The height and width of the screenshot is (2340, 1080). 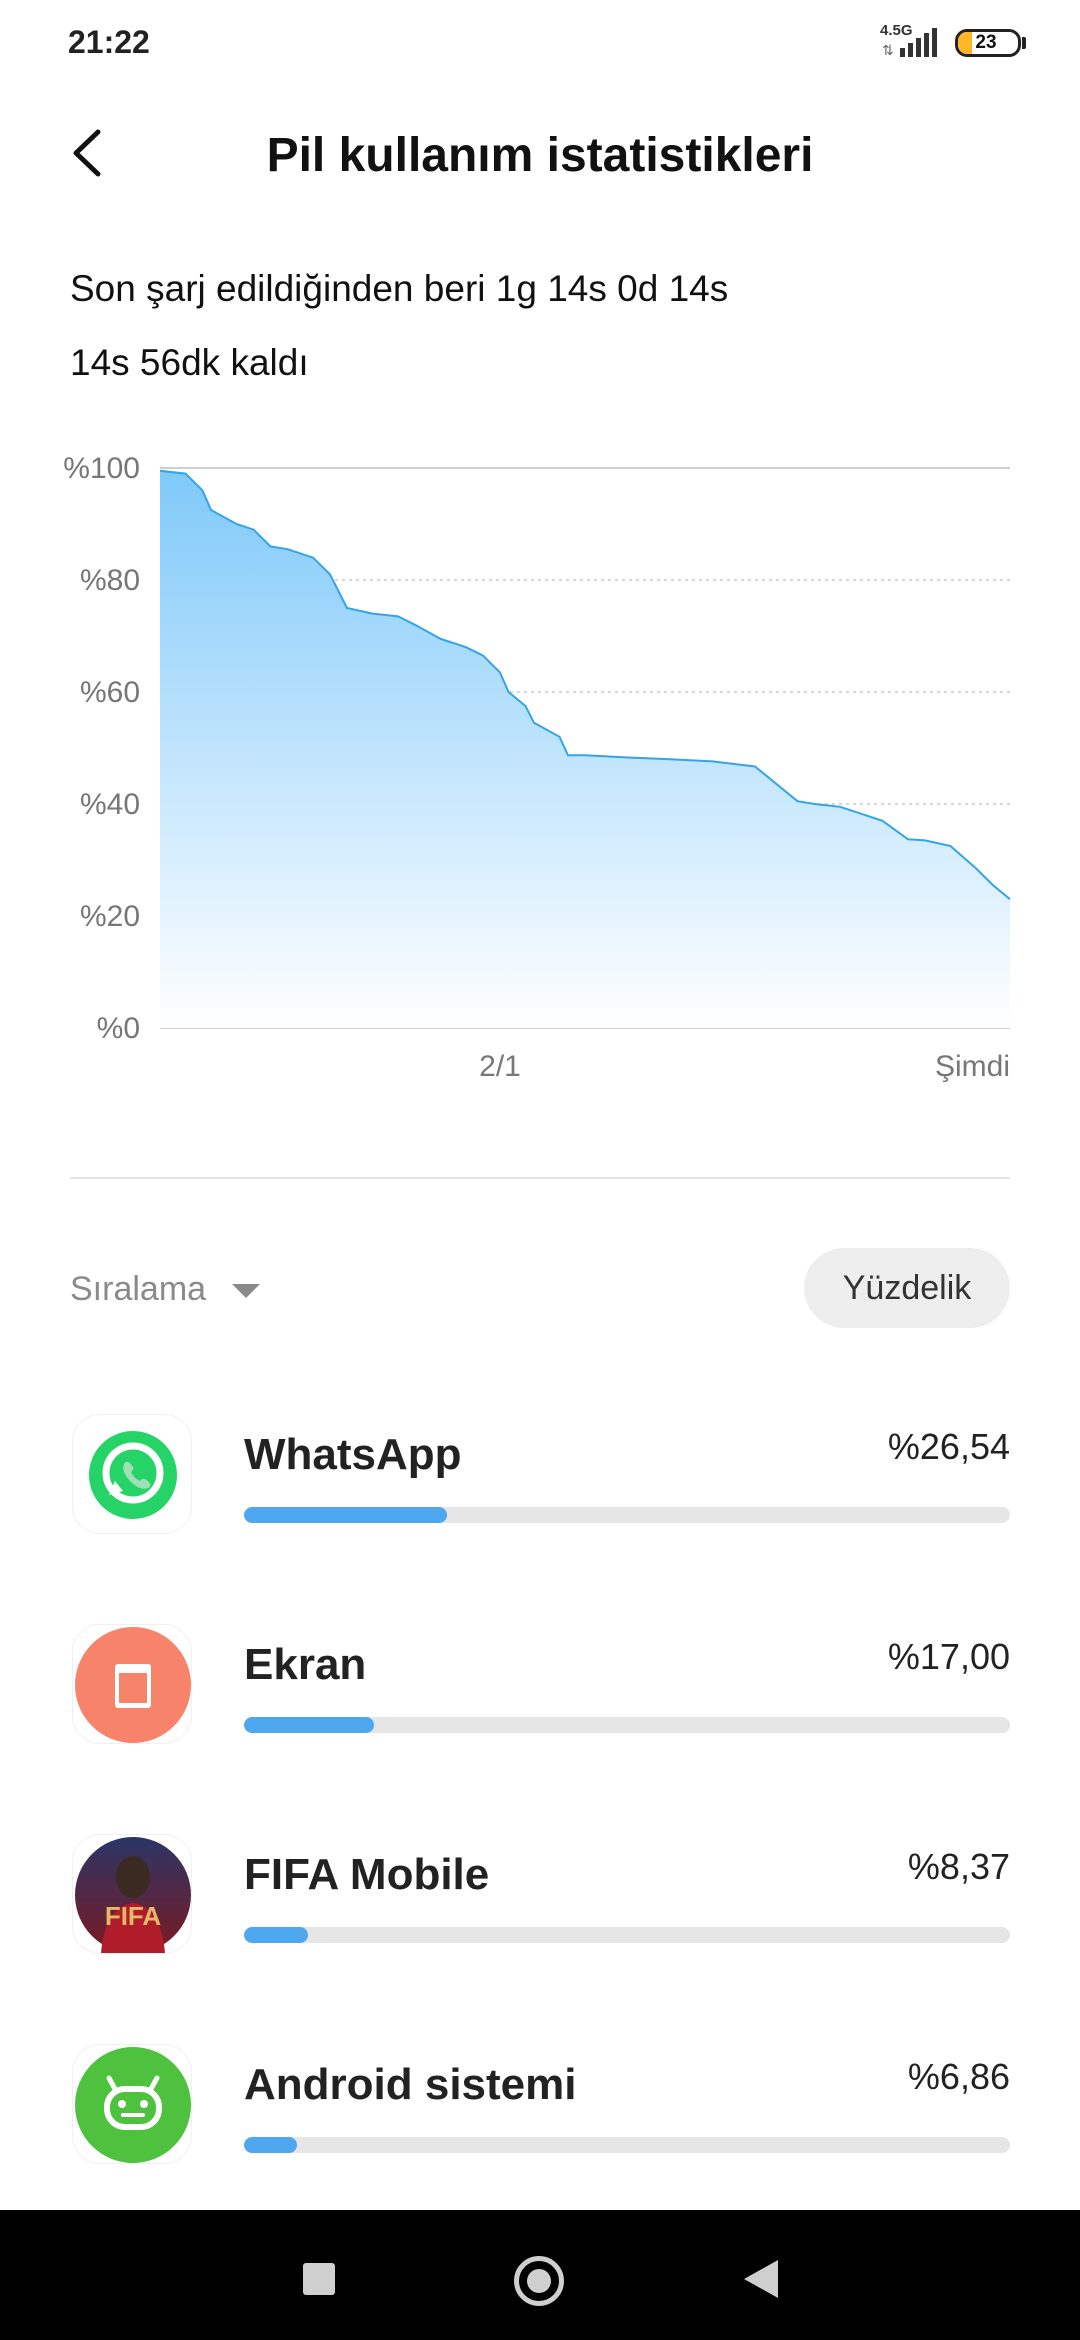 I want to click on signal-strength-icon, so click(x=918, y=42).